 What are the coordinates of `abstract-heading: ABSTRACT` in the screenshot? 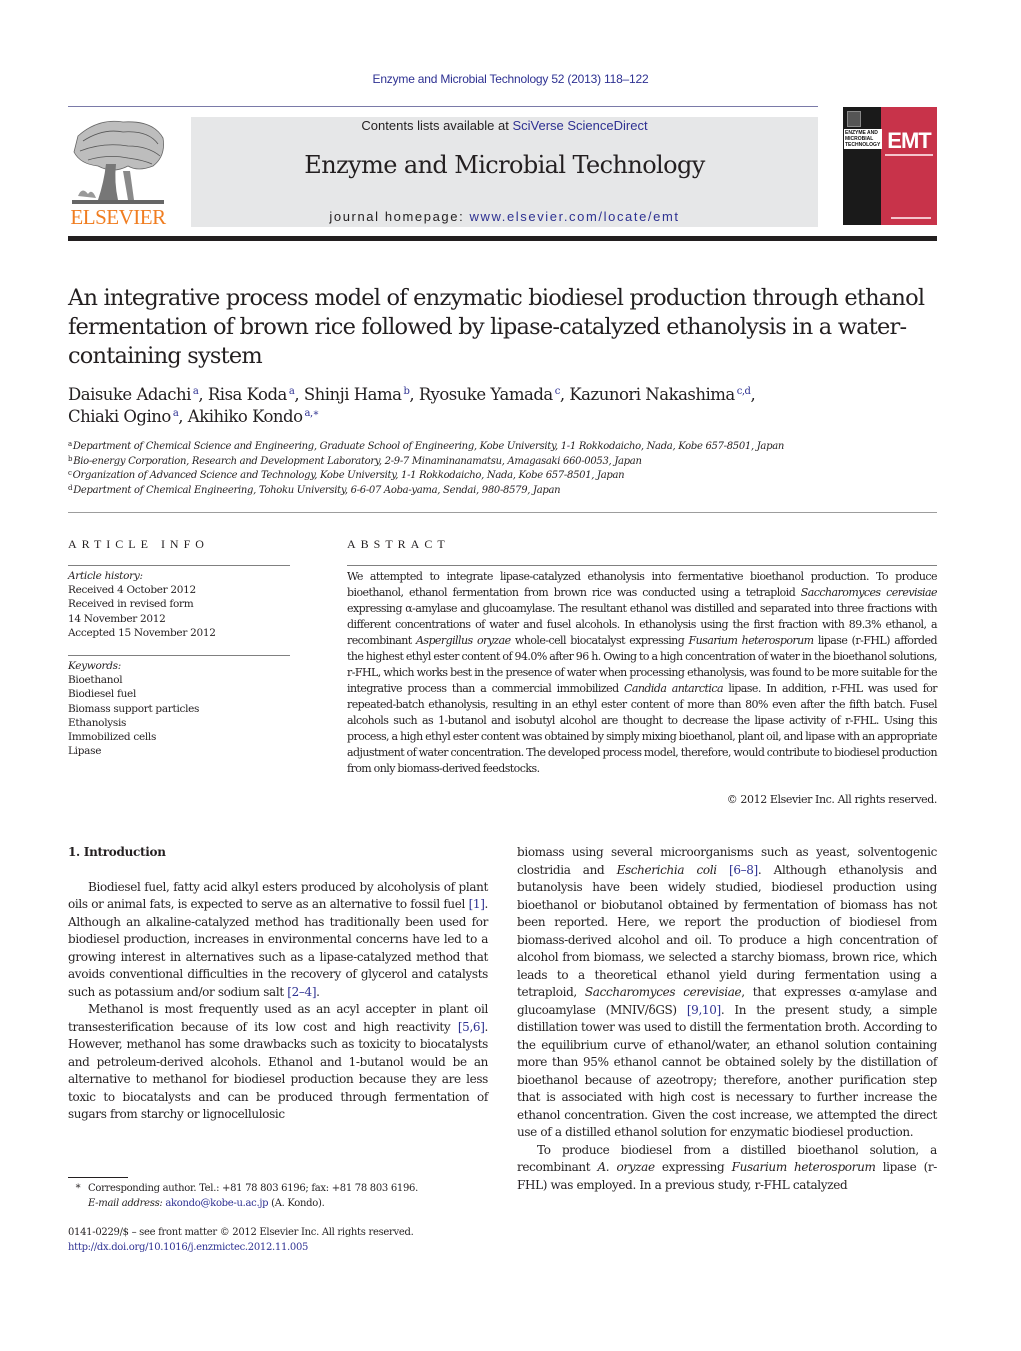 It's located at (398, 544).